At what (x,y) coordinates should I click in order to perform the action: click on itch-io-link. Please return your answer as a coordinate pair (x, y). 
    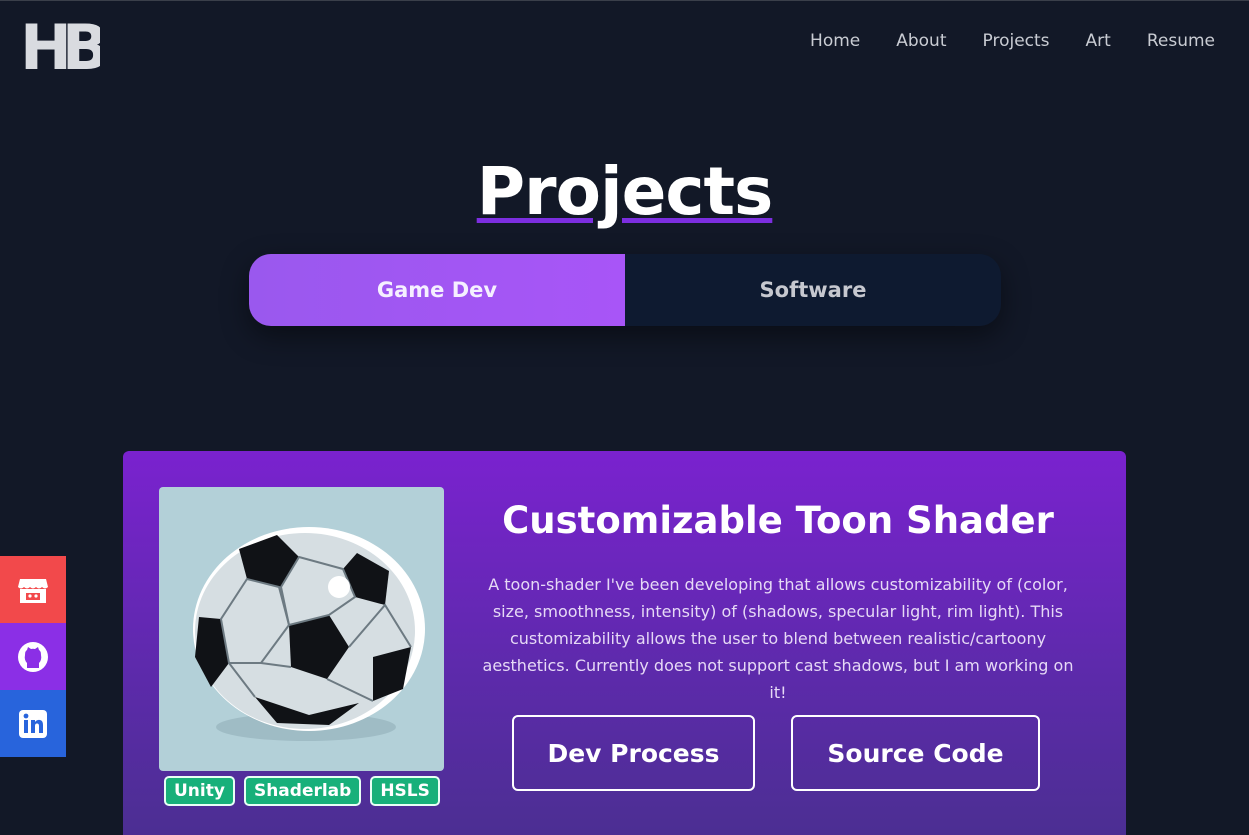
    Looking at the image, I should click on (33, 589).